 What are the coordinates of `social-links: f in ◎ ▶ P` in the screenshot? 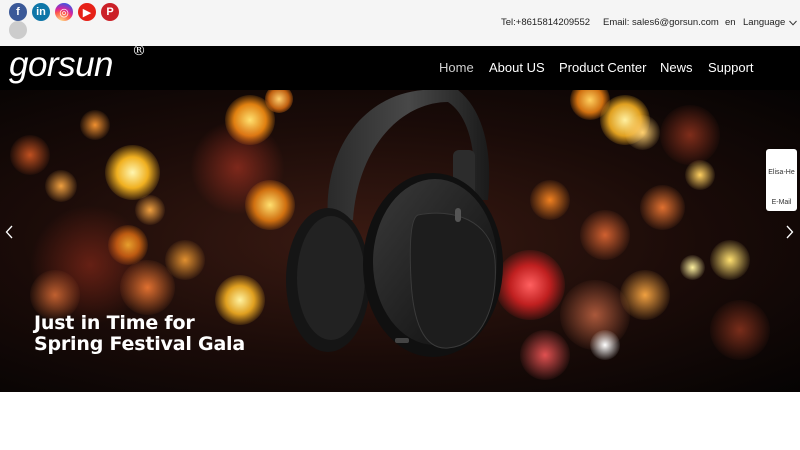 It's located at (64, 12).